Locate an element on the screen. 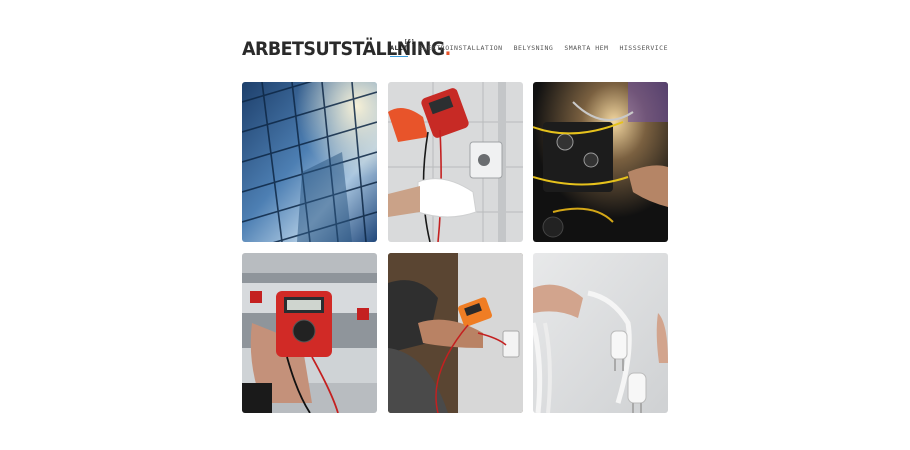 The height and width of the screenshot is (450, 910). multimeter-battery-image is located at coordinates (309, 333).